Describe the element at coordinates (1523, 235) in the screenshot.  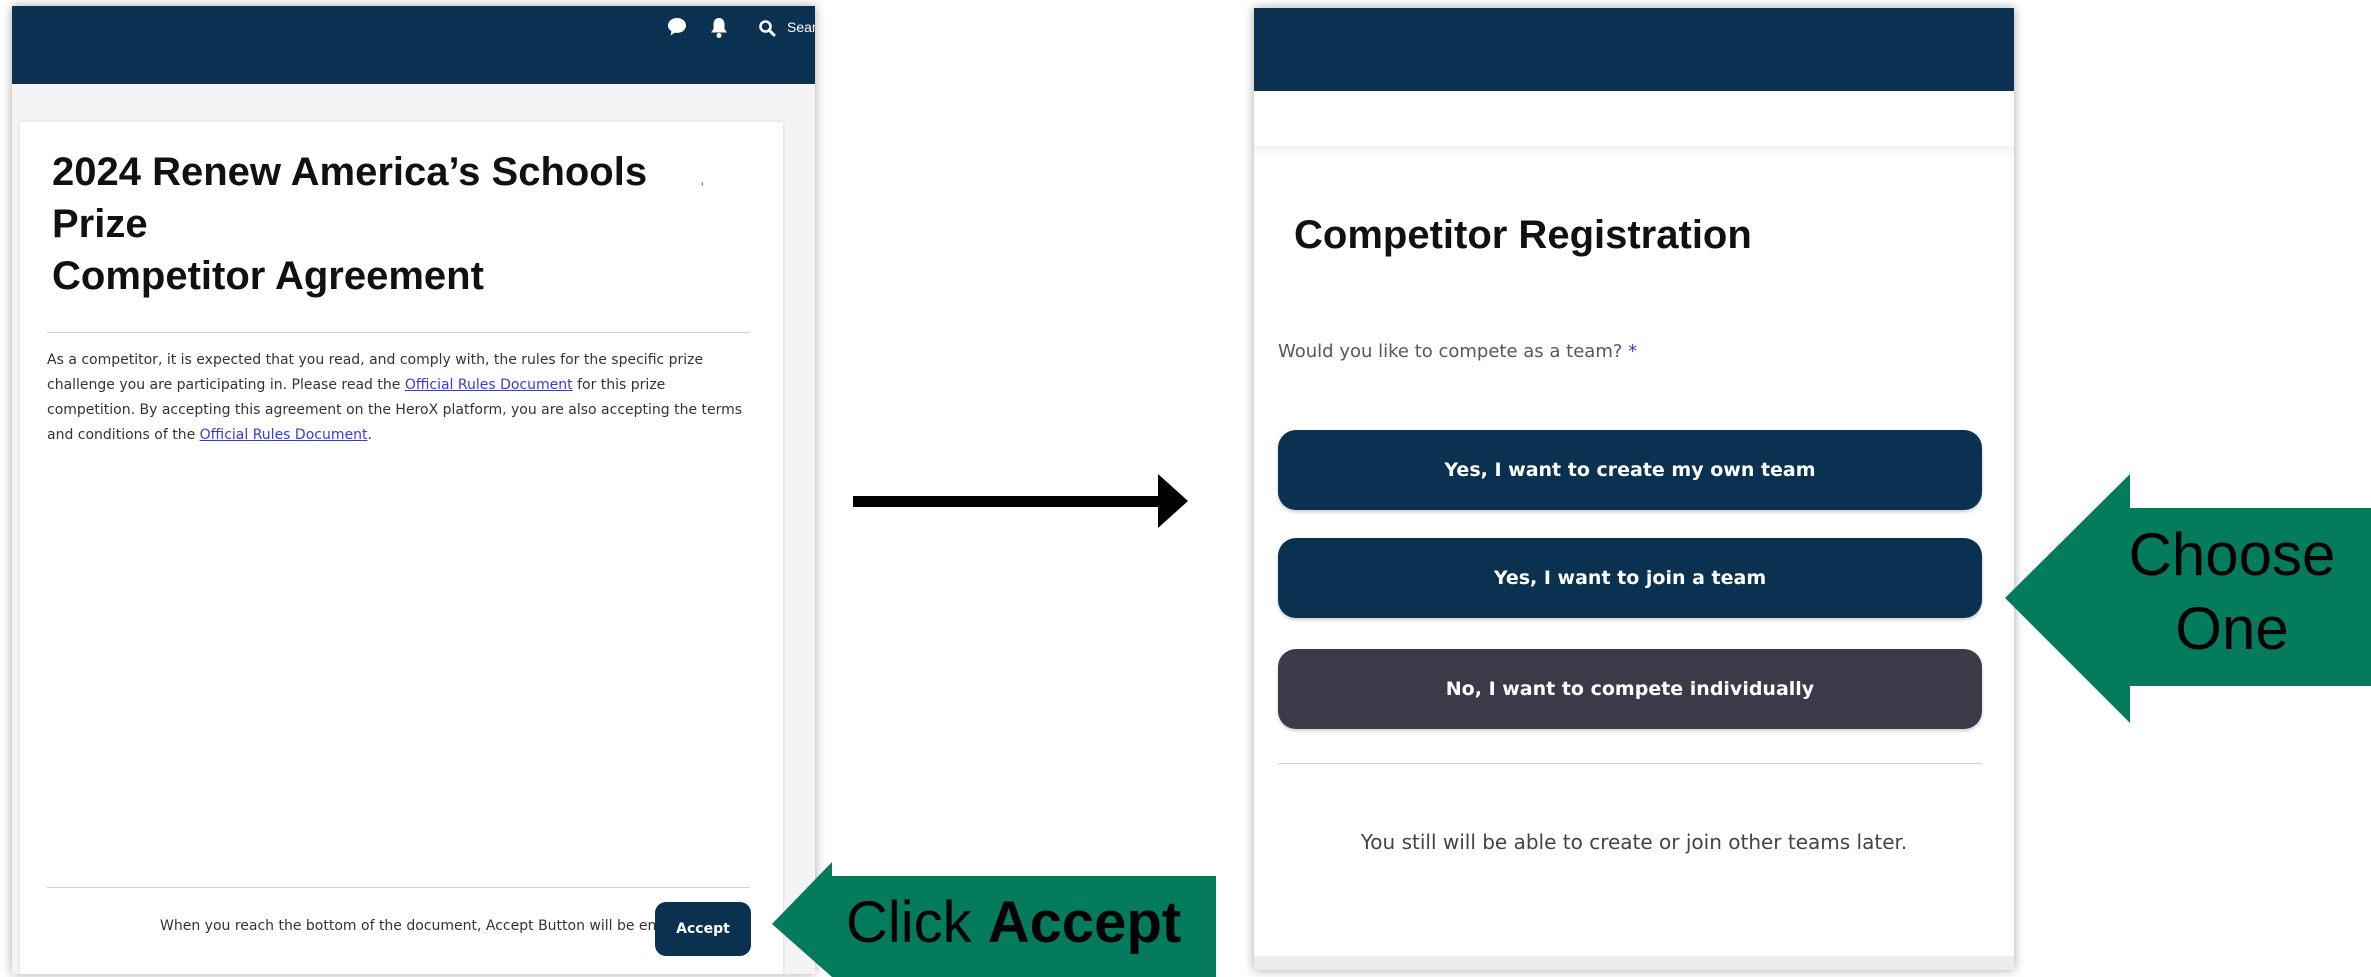
I see `registration-title: Competitor Registration` at that location.